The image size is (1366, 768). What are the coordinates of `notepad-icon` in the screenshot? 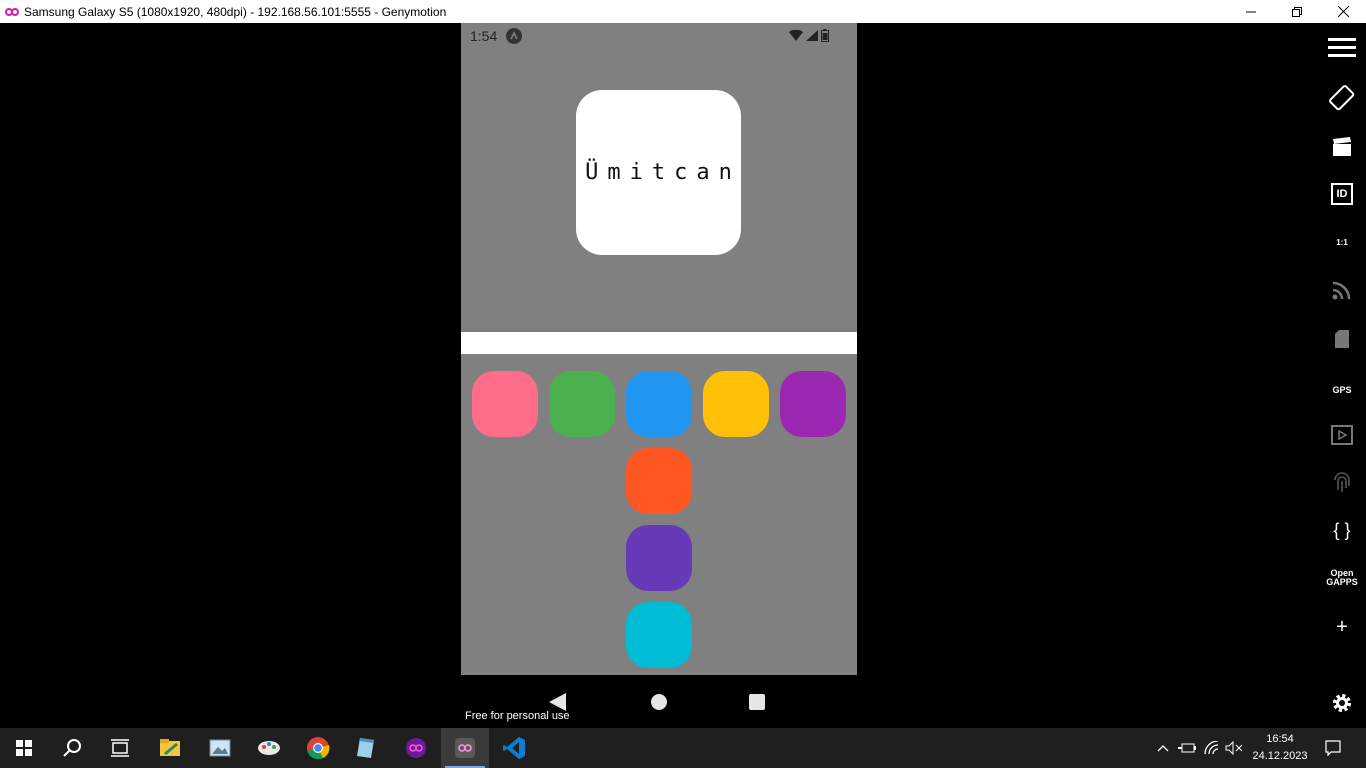 It's located at (365, 748).